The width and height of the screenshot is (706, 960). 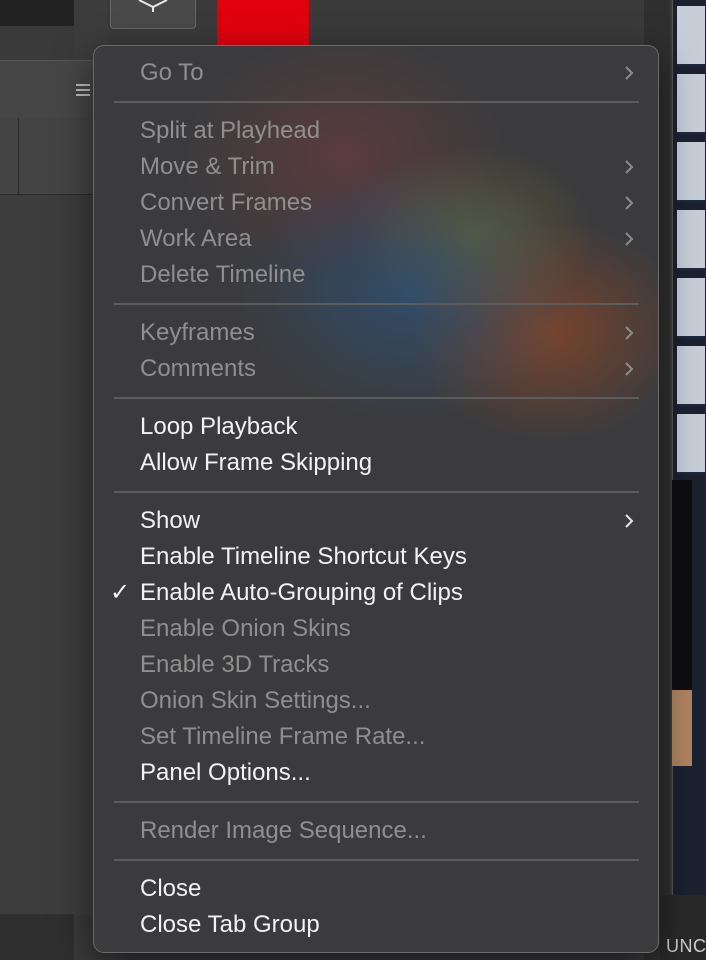 What do you see at coordinates (153, 6) in the screenshot?
I see `cube-icon` at bounding box center [153, 6].